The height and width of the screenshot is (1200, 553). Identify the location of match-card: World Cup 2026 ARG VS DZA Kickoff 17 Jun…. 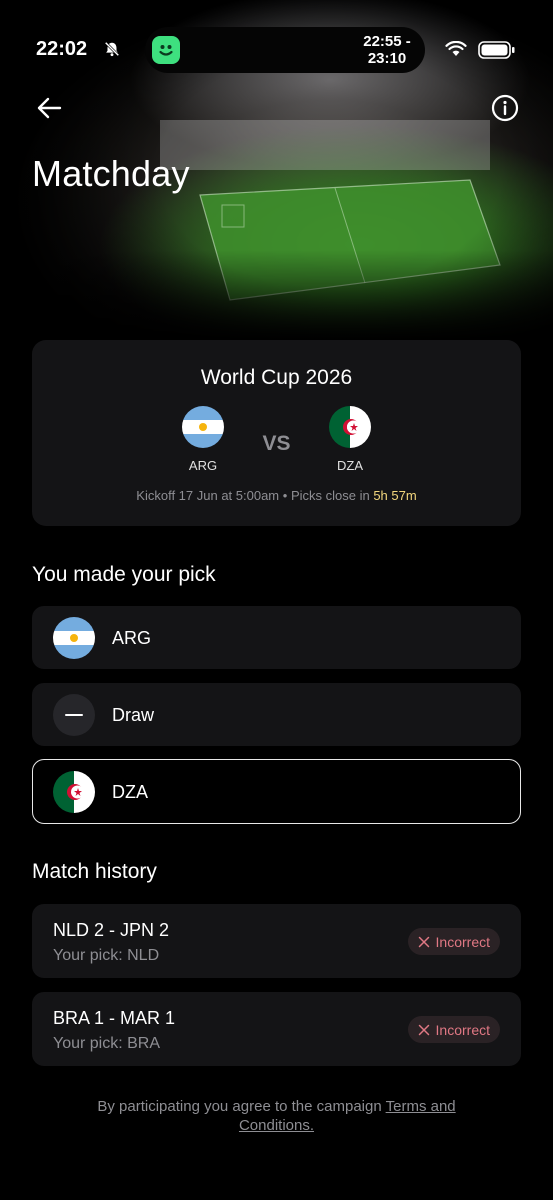
(276, 433).